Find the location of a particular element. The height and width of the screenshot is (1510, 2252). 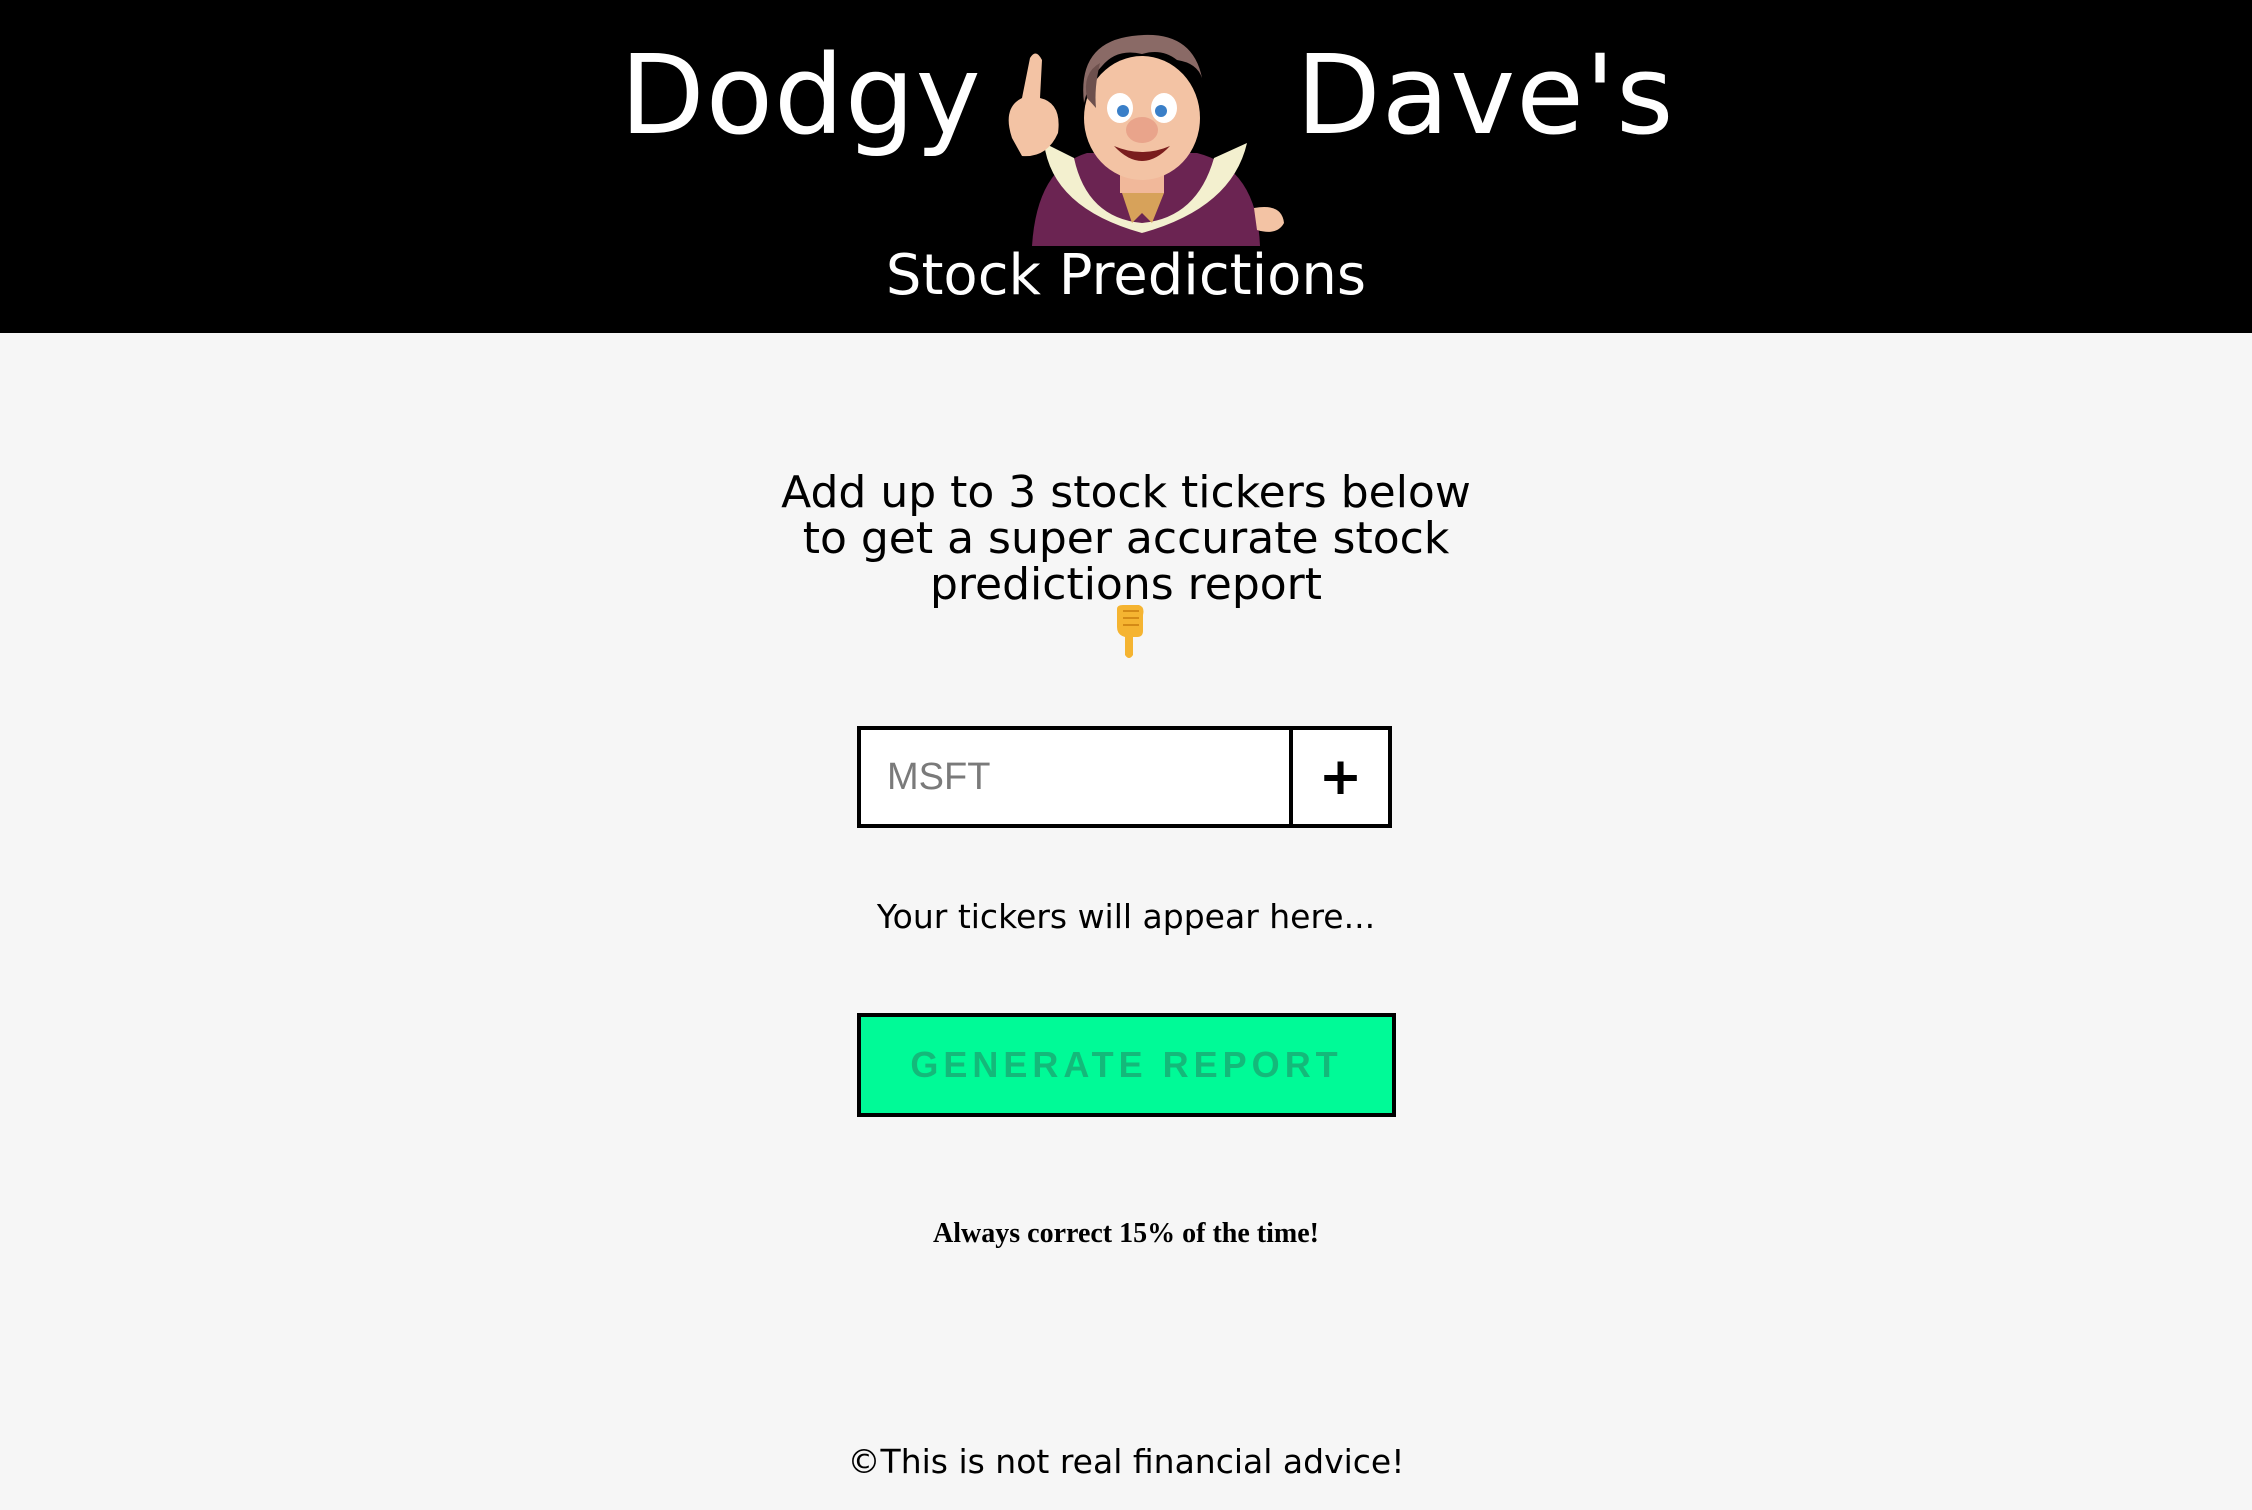

ticker-input-row: + is located at coordinates (1124, 777).